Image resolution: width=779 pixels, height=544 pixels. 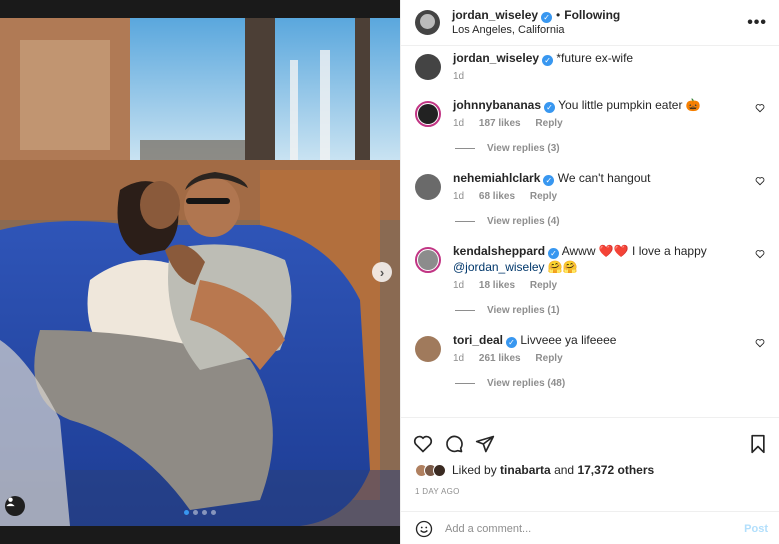 I want to click on add-comment-input, so click(x=595, y=528).